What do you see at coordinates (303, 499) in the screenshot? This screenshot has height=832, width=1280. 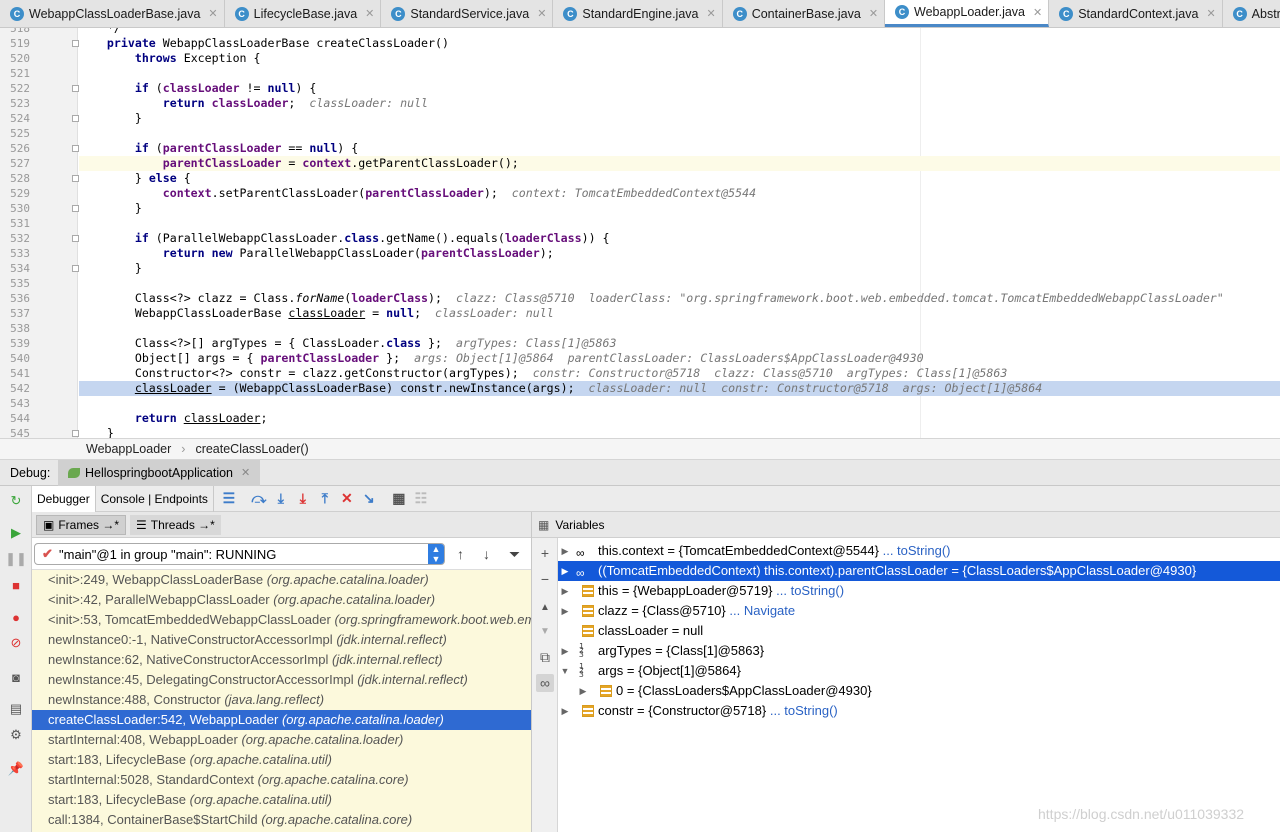 I see `force-step-into-icon: ⤓` at bounding box center [303, 499].